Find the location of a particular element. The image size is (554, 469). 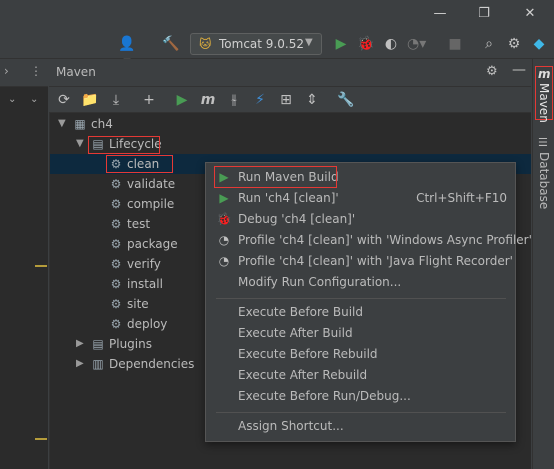

menu-item-run: ▶ Run 'ch4 [clean]' Ctrl+Shift+F10 is located at coordinates (360, 198).